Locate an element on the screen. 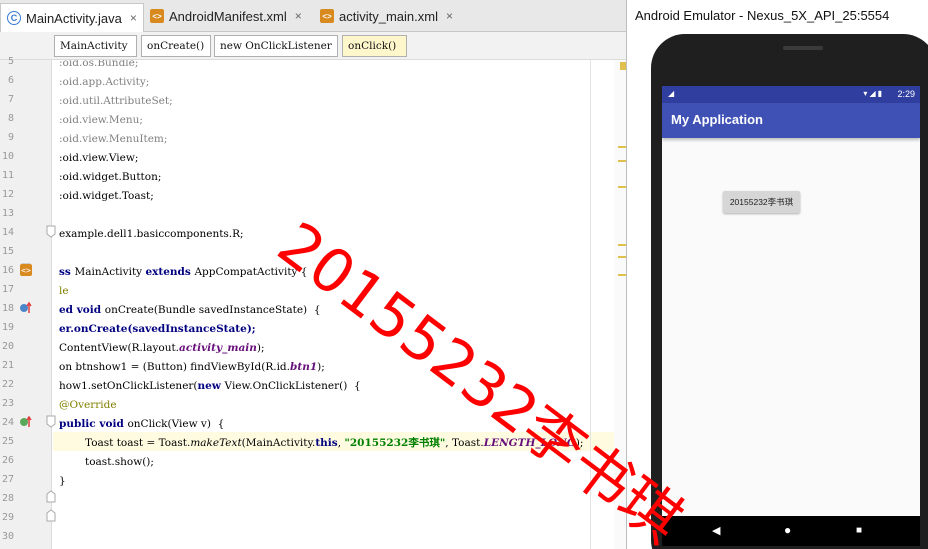  line-number: 7 is located at coordinates (10, 99).